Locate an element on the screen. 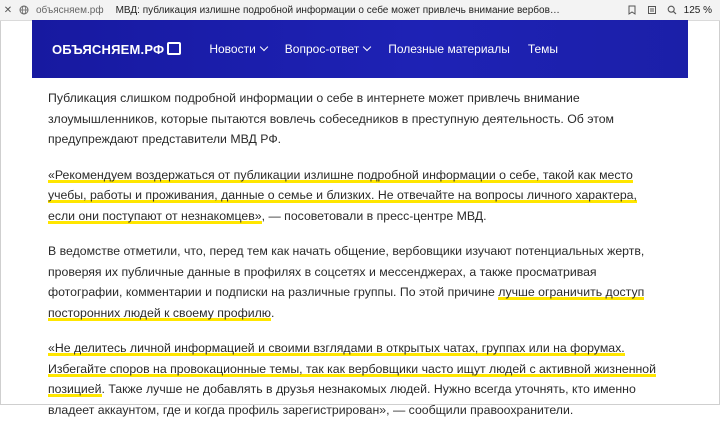  nav-item-label: Вопрос-ответ is located at coordinates (322, 49).